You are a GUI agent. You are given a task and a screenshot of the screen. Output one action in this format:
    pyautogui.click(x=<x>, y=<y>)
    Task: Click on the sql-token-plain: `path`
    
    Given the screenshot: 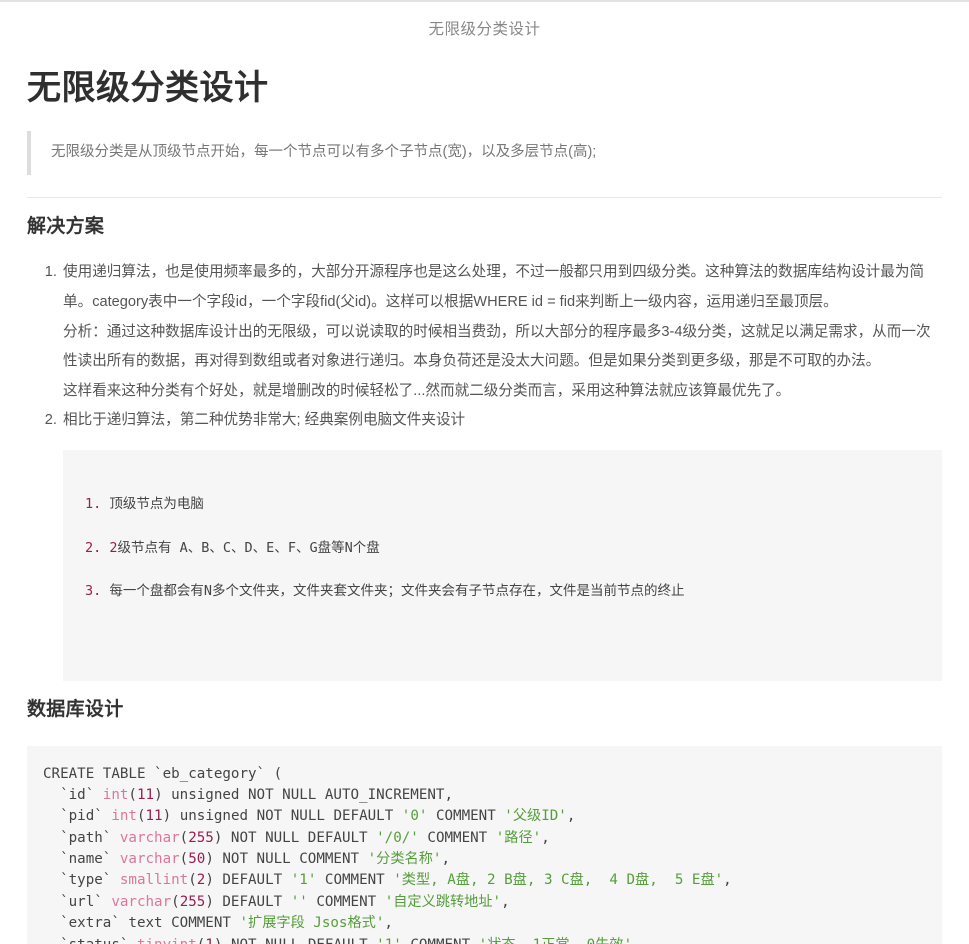 What is the action you would take?
    pyautogui.click(x=81, y=837)
    